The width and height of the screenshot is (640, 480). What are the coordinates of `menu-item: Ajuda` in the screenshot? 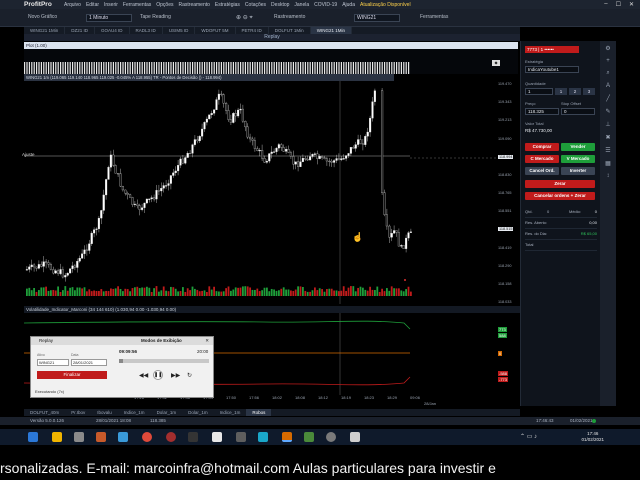 It's located at (348, 5).